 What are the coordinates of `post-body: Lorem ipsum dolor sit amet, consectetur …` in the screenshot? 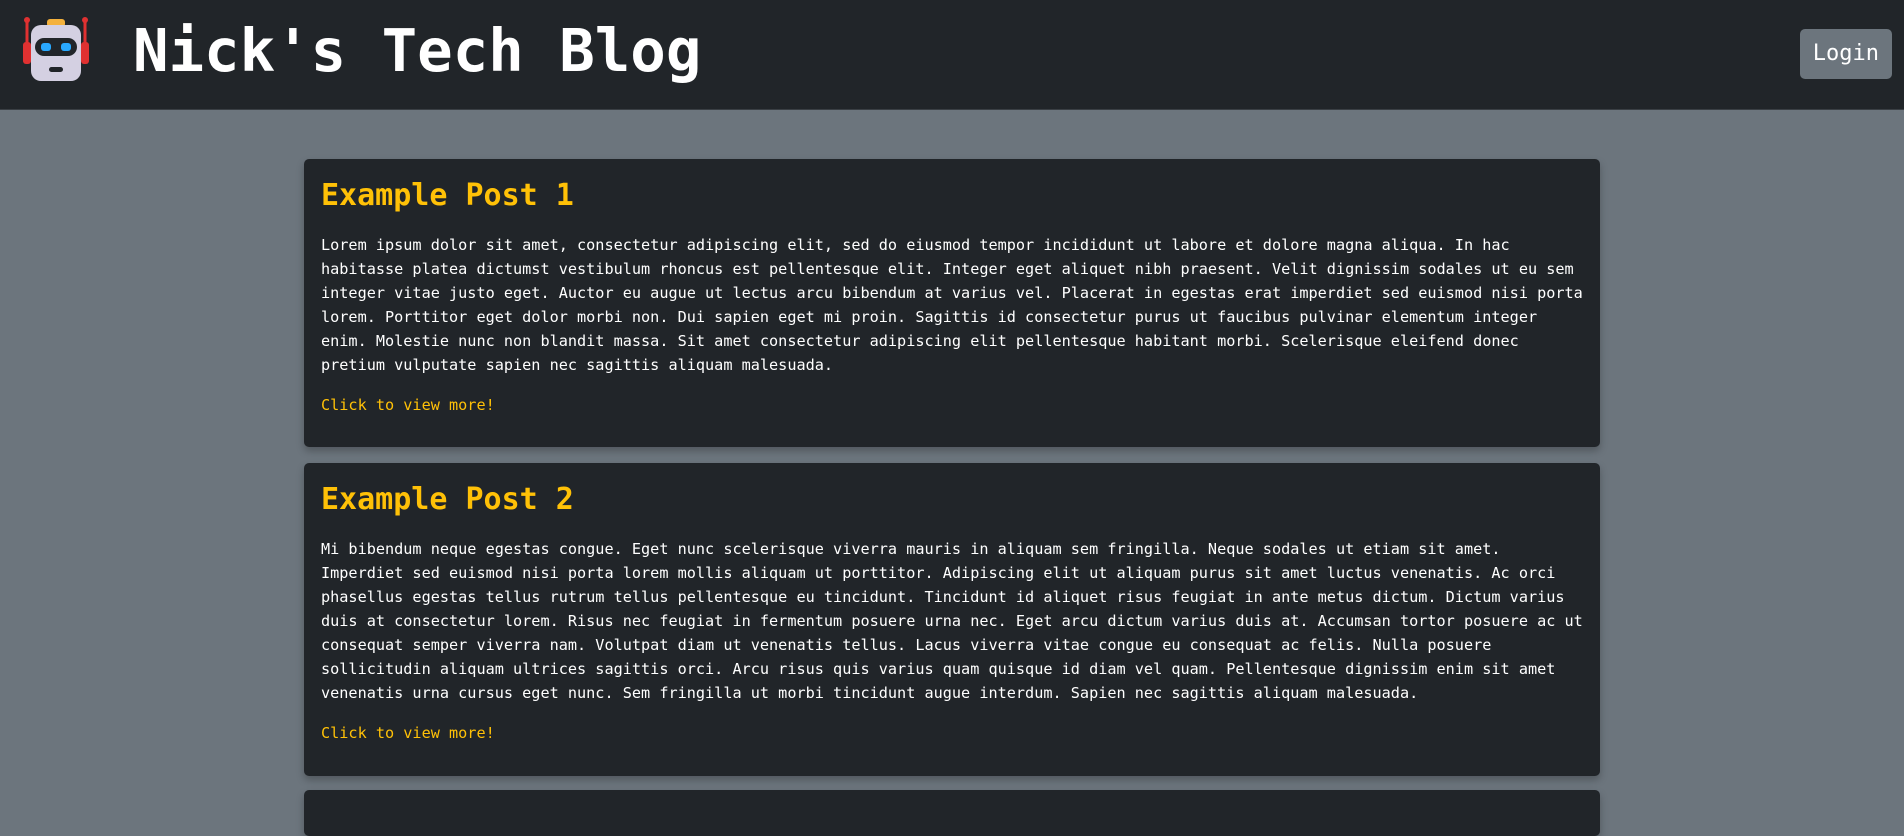 It's located at (952, 305).